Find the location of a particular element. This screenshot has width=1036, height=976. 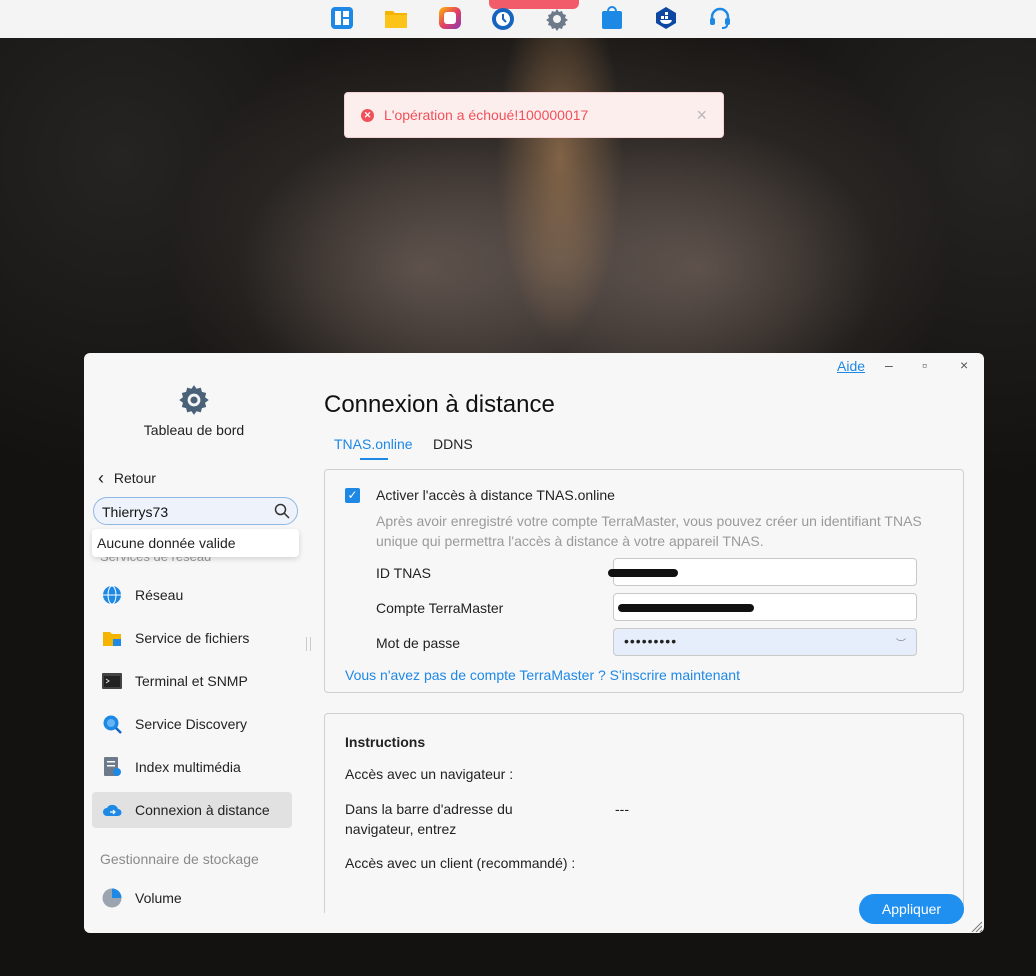

tab-tnas-online: TNAS.online is located at coordinates (373, 444).